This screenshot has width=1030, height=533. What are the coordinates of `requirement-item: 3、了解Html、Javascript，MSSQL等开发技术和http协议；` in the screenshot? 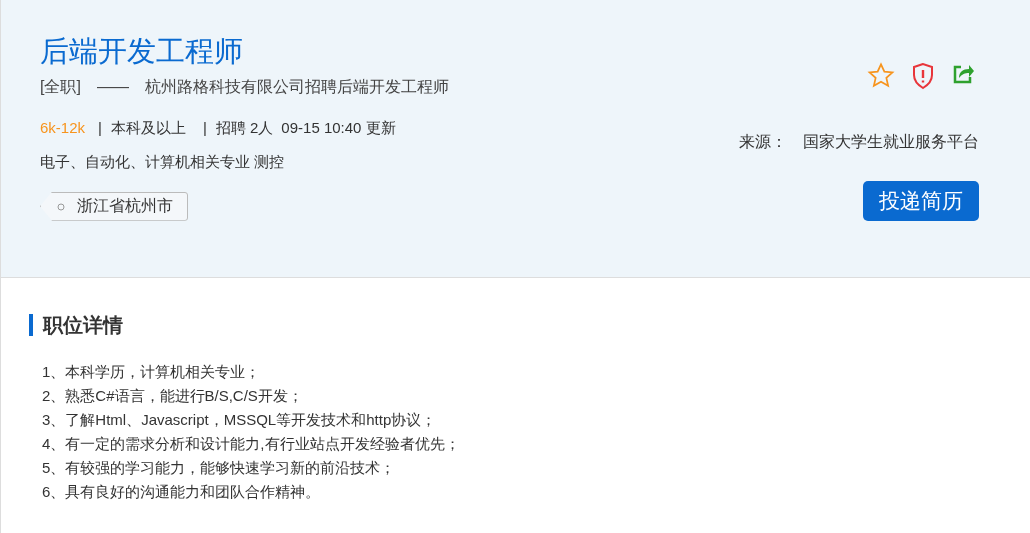 It's located at (240, 420).